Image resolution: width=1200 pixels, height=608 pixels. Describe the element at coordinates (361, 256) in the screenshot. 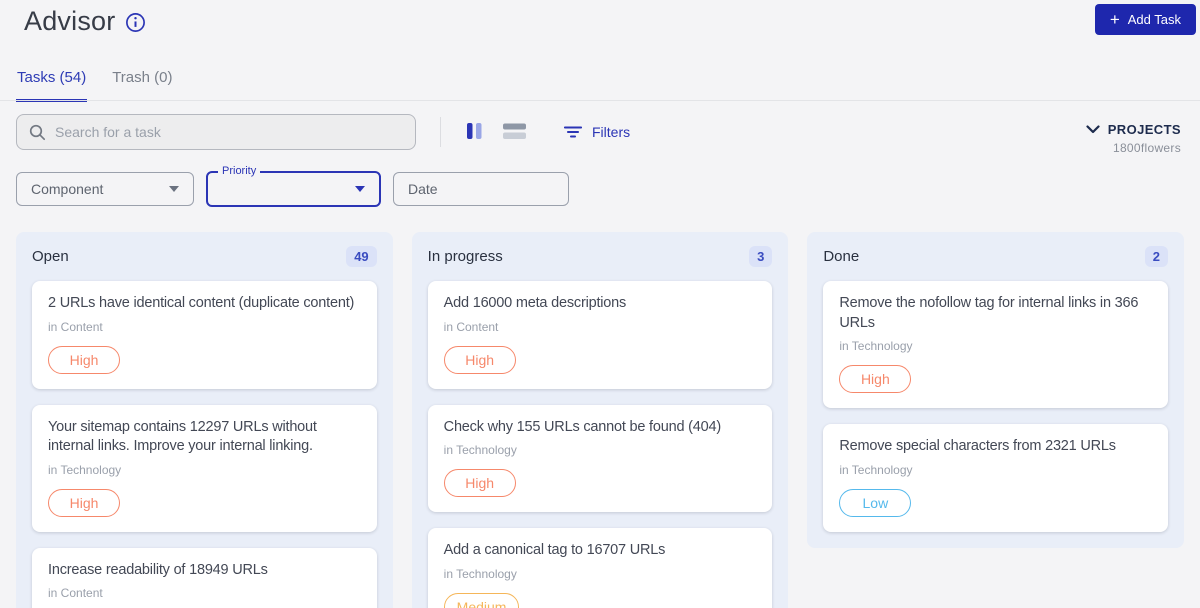

I see `column-count-badge: 49` at that location.